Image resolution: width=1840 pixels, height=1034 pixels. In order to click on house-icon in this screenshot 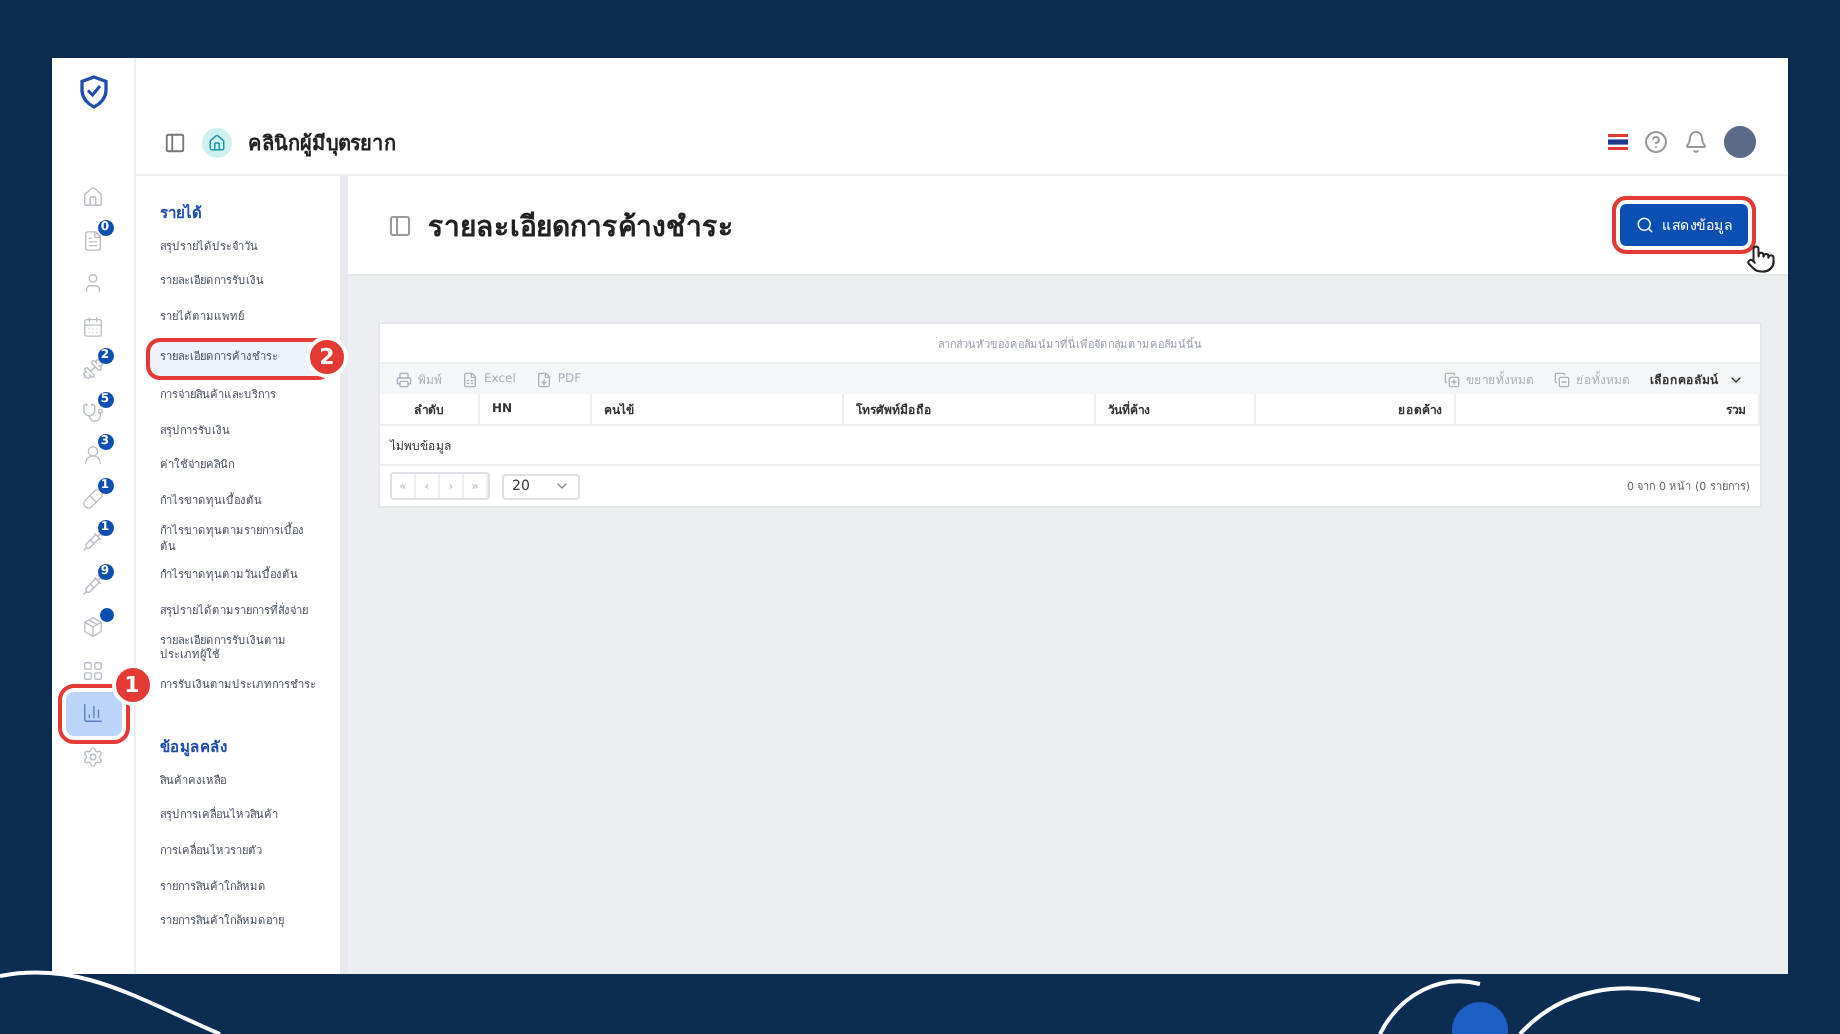, I will do `click(217, 142)`.